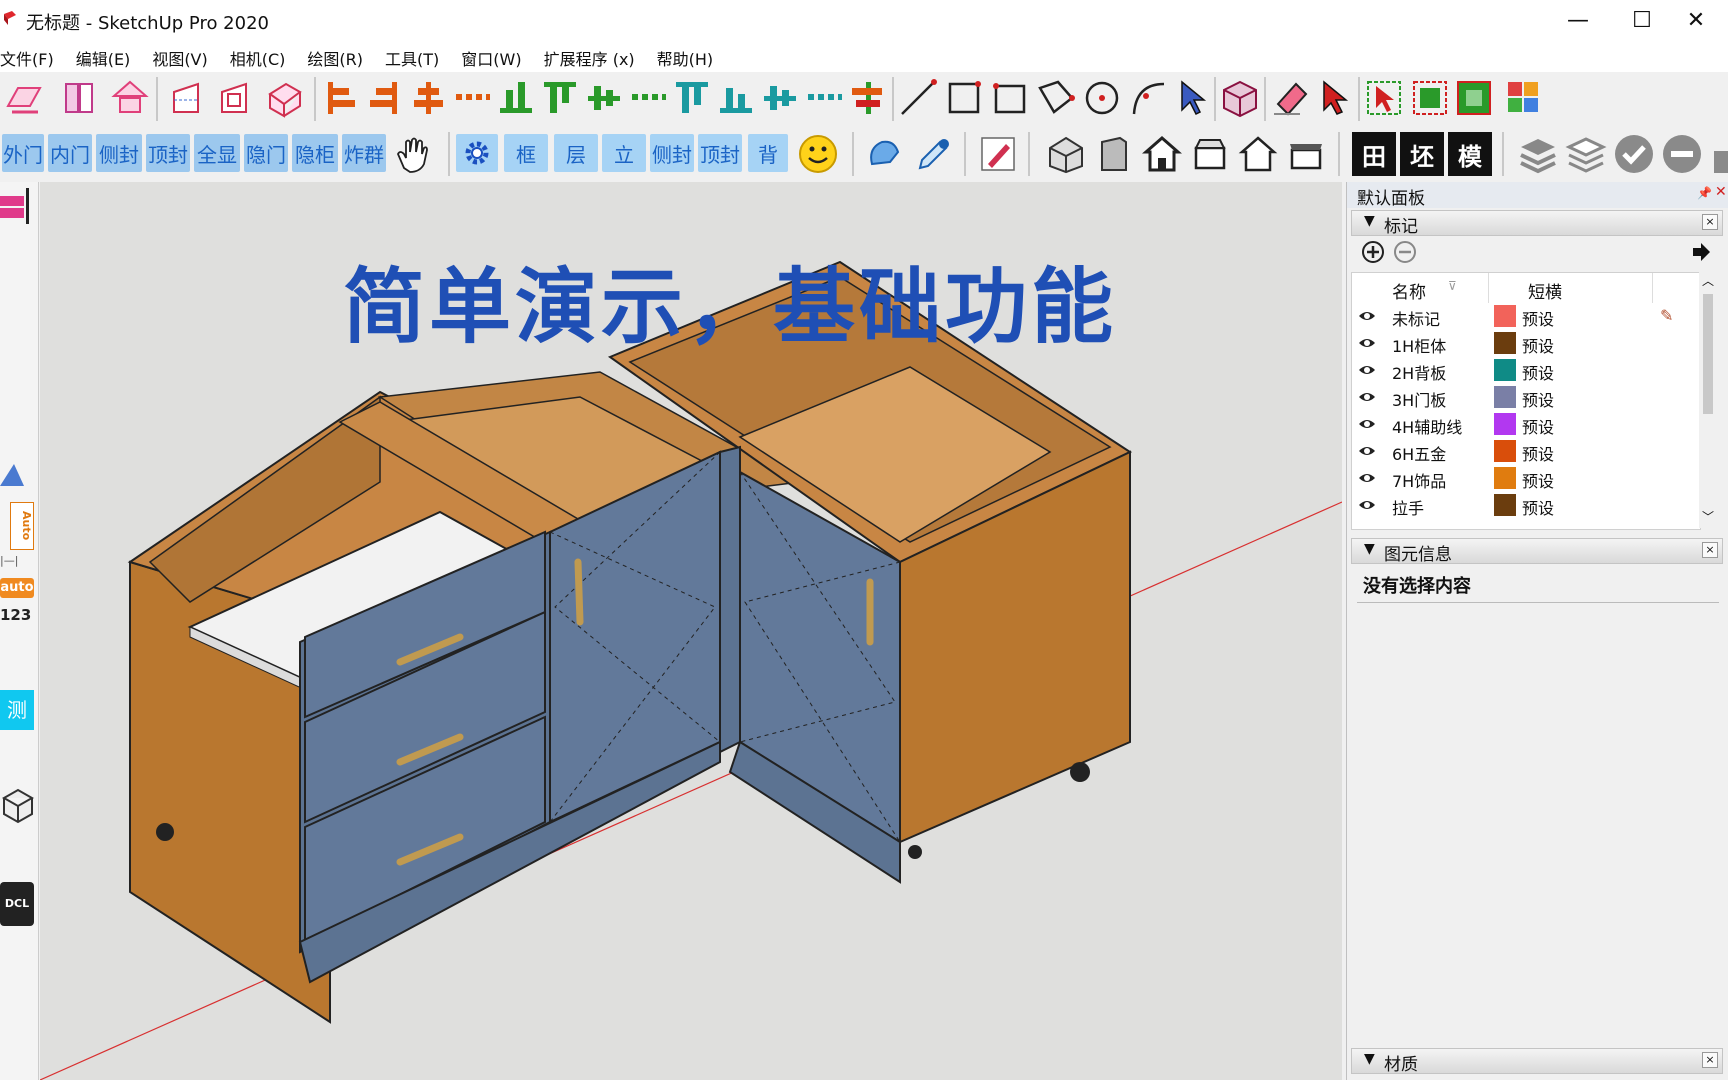 The width and height of the screenshot is (1728, 1080). What do you see at coordinates (768, 153) in the screenshot?
I see `back-panel-button: 背` at bounding box center [768, 153].